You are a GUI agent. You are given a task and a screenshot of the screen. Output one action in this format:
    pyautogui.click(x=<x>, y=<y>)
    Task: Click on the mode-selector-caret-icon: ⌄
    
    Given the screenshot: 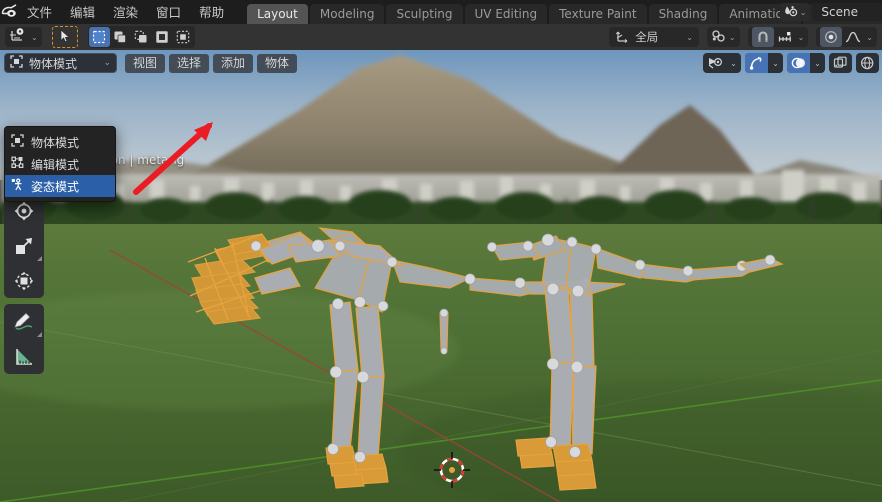 What is the action you would take?
    pyautogui.click(x=107, y=63)
    